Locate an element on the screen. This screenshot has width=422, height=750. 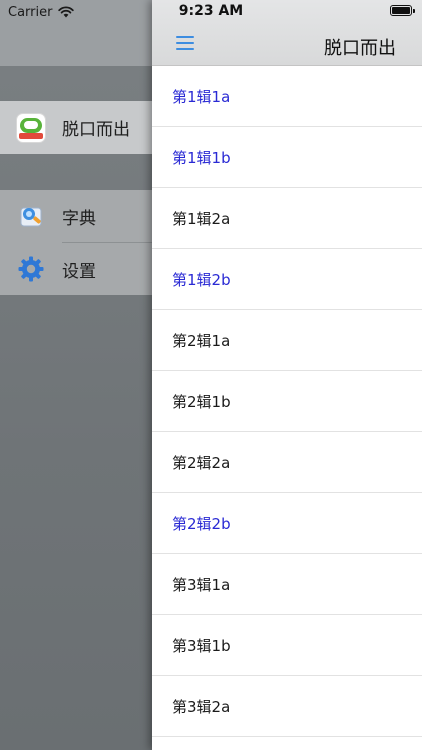
list-item: 第2辑2b is located at coordinates (287, 523).